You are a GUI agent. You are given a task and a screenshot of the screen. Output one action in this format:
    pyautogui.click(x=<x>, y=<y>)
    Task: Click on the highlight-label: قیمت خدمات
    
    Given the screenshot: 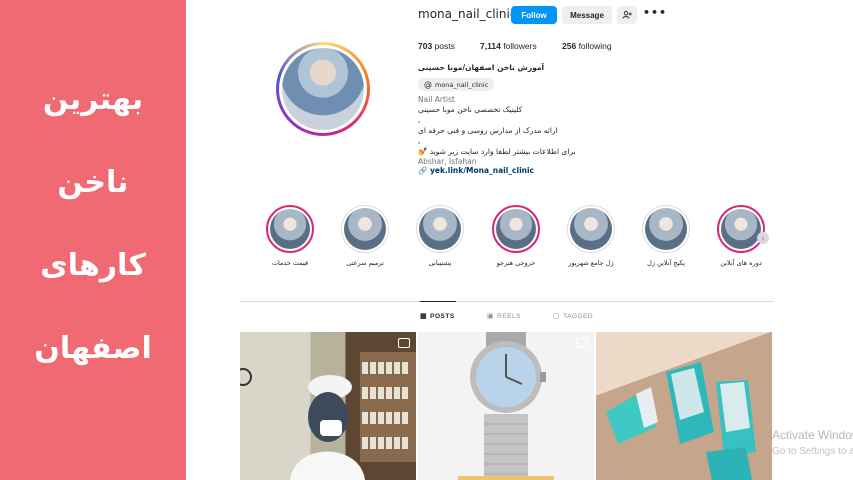 What is the action you would take?
    pyautogui.click(x=290, y=263)
    